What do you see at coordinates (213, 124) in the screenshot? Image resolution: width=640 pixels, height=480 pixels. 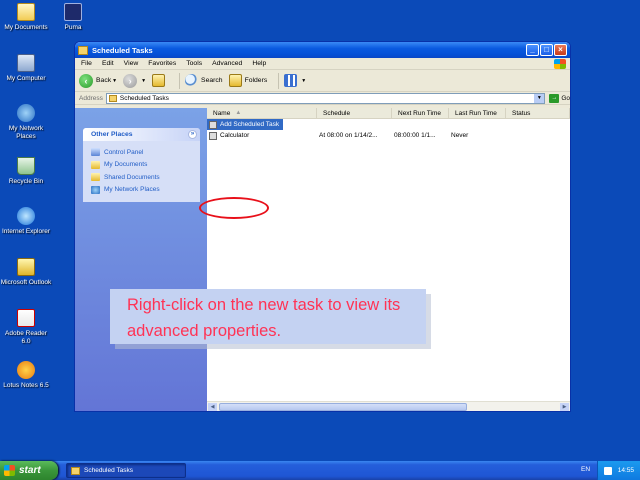 I see `add-task-icon` at bounding box center [213, 124].